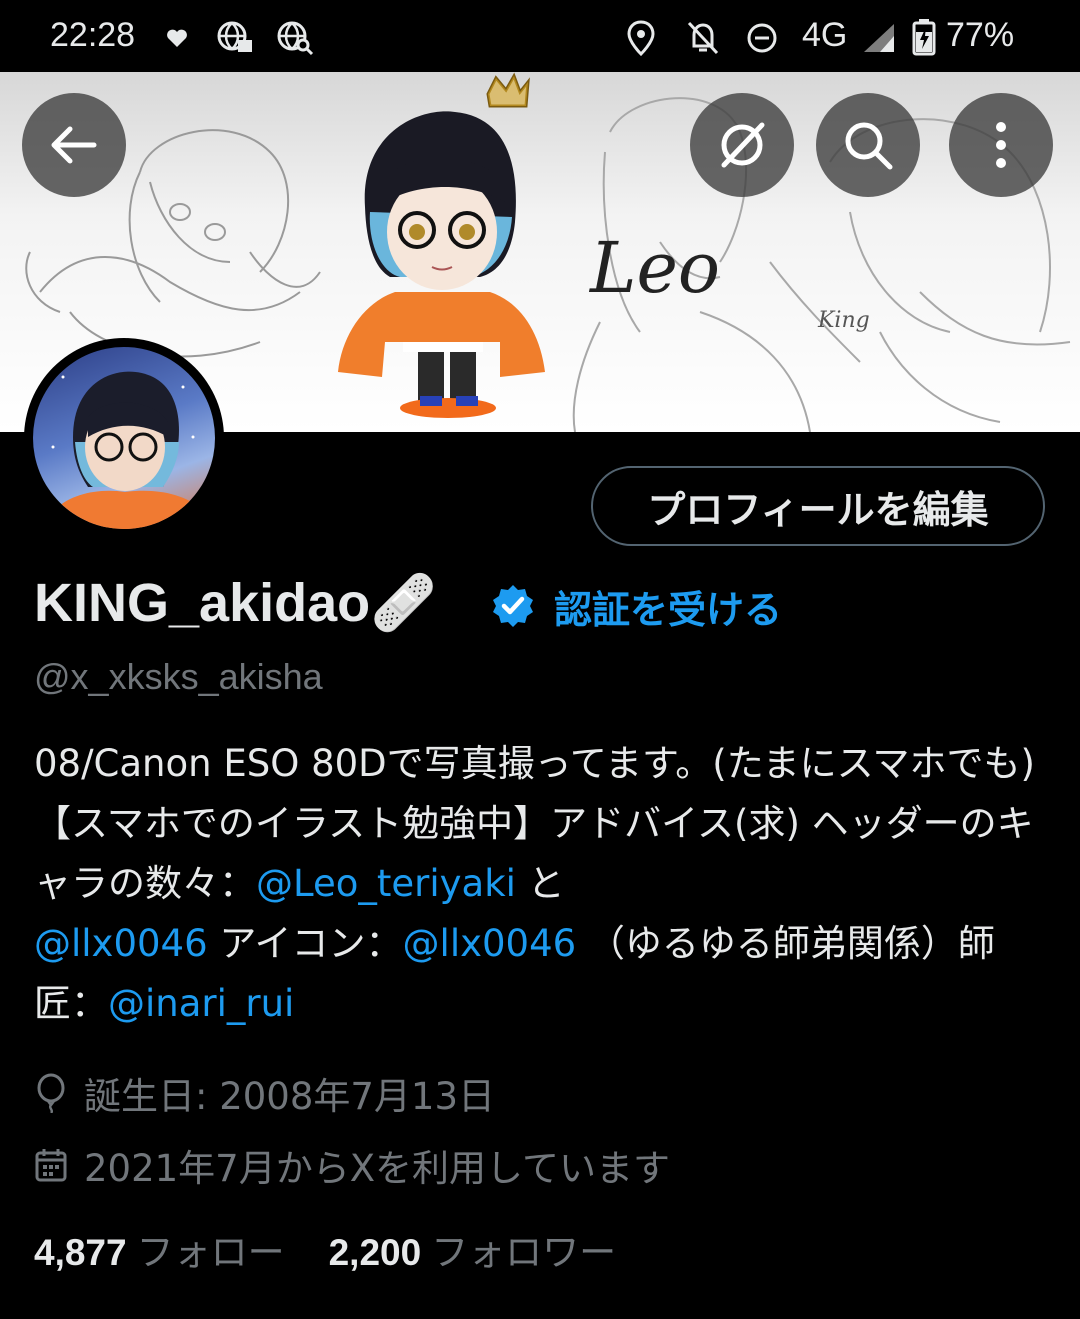 The width and height of the screenshot is (1080, 1319). Describe the element at coordinates (178, 676) in the screenshot. I see `user-handle: @x_xksks_akisha` at that location.